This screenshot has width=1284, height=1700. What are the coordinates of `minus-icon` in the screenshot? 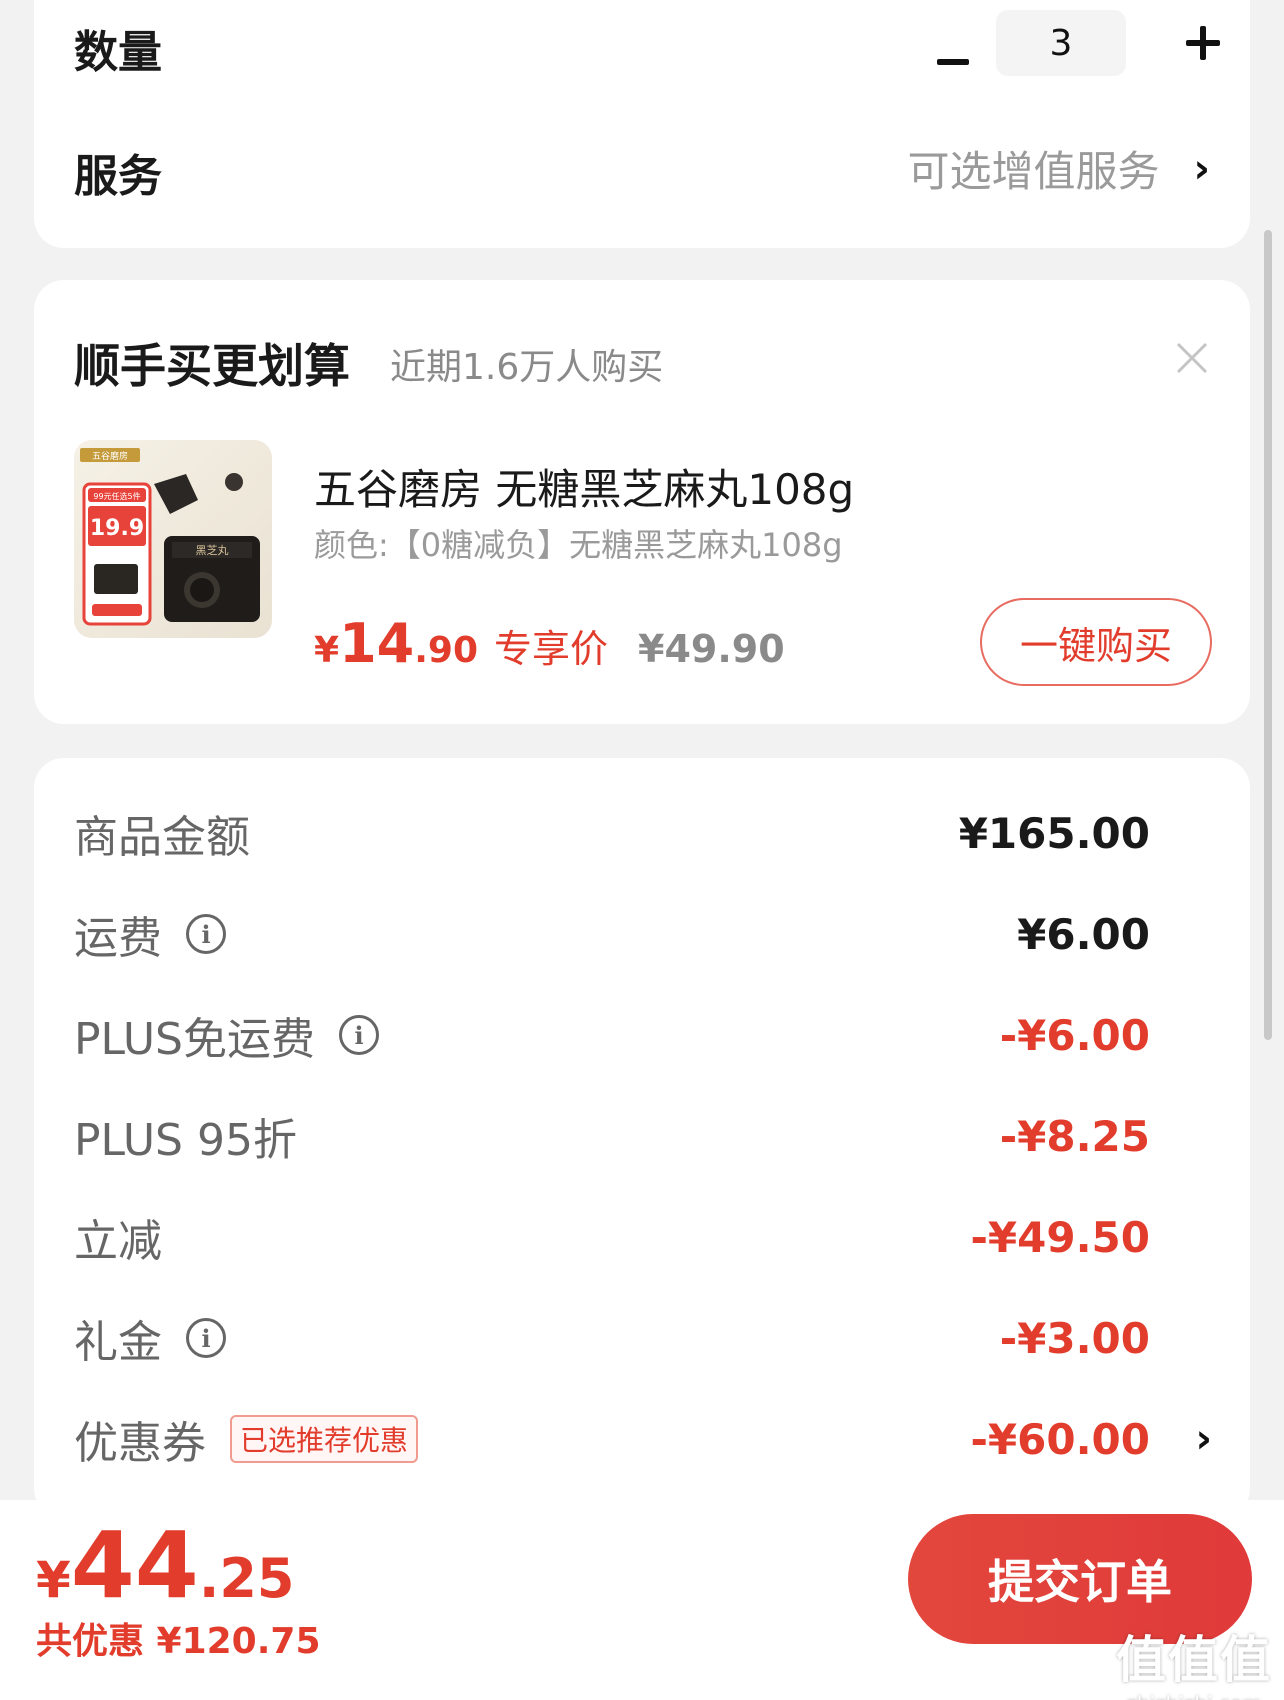 It's located at (953, 62).